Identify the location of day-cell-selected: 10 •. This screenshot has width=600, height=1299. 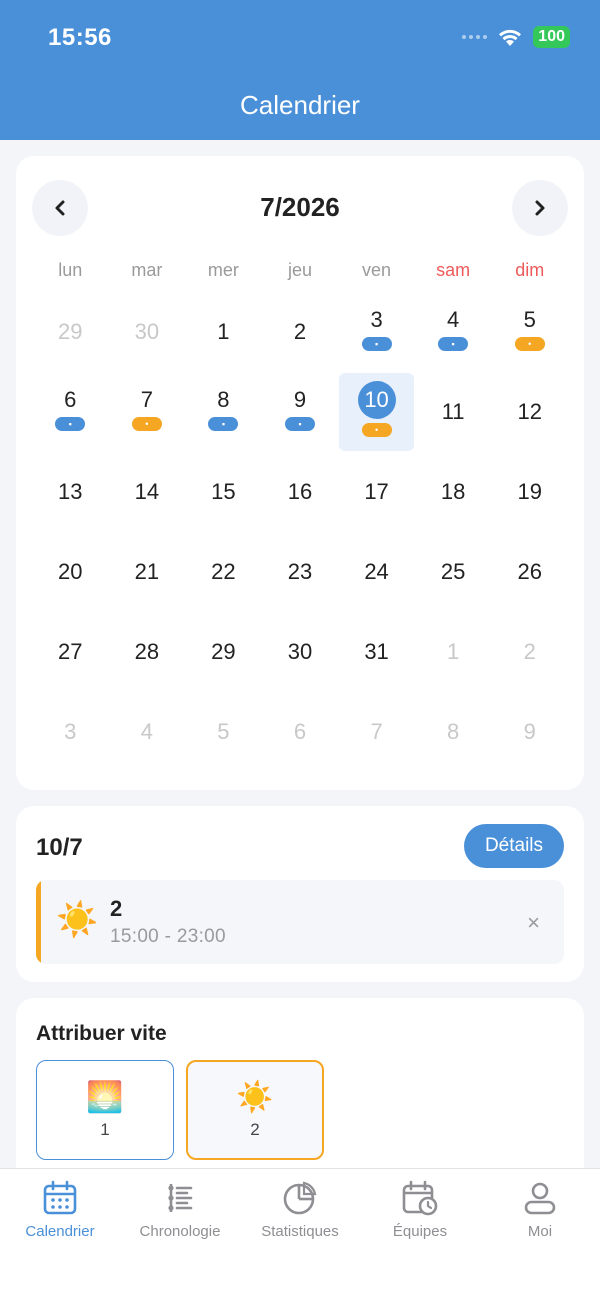
(376, 412).